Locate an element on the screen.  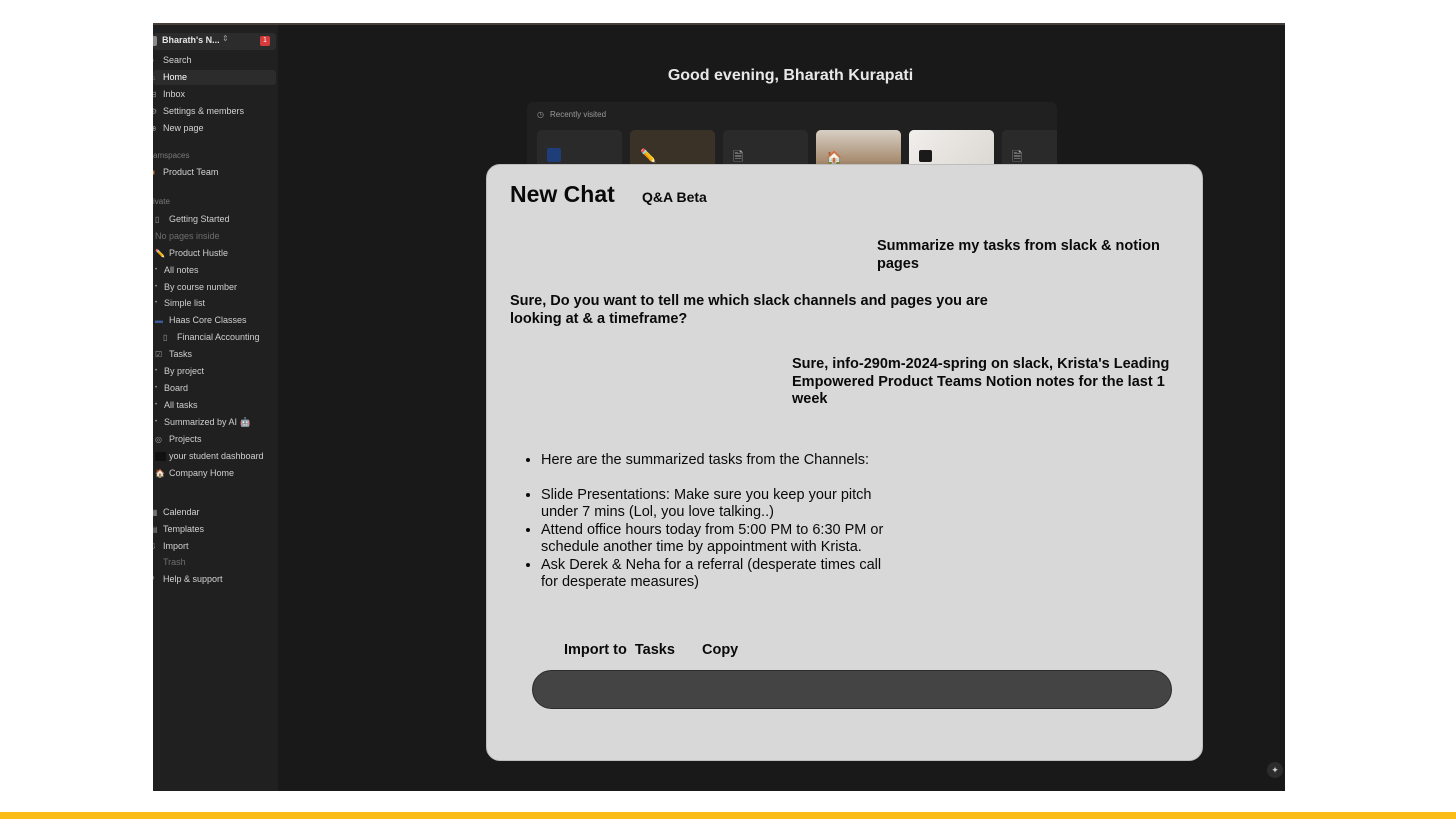
page-label: Product Hustle is located at coordinates (199, 253).